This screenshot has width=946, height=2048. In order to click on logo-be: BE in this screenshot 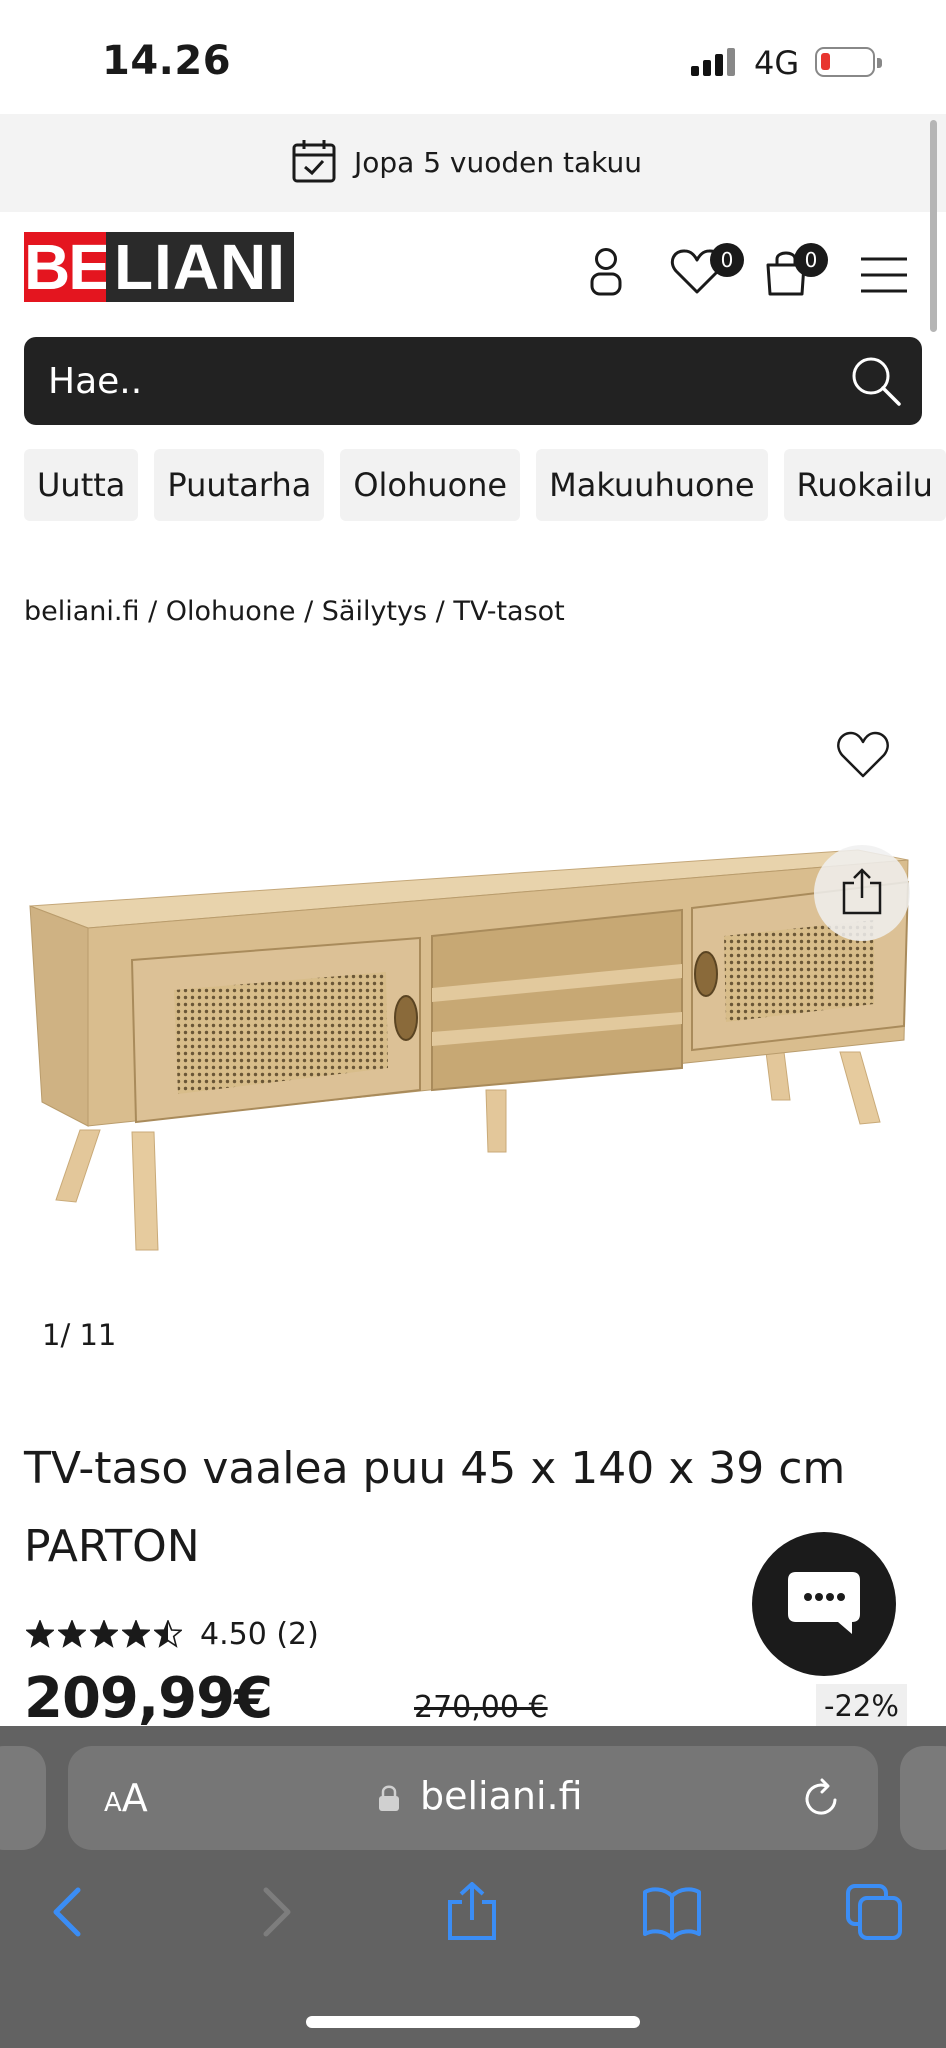, I will do `click(67, 267)`.